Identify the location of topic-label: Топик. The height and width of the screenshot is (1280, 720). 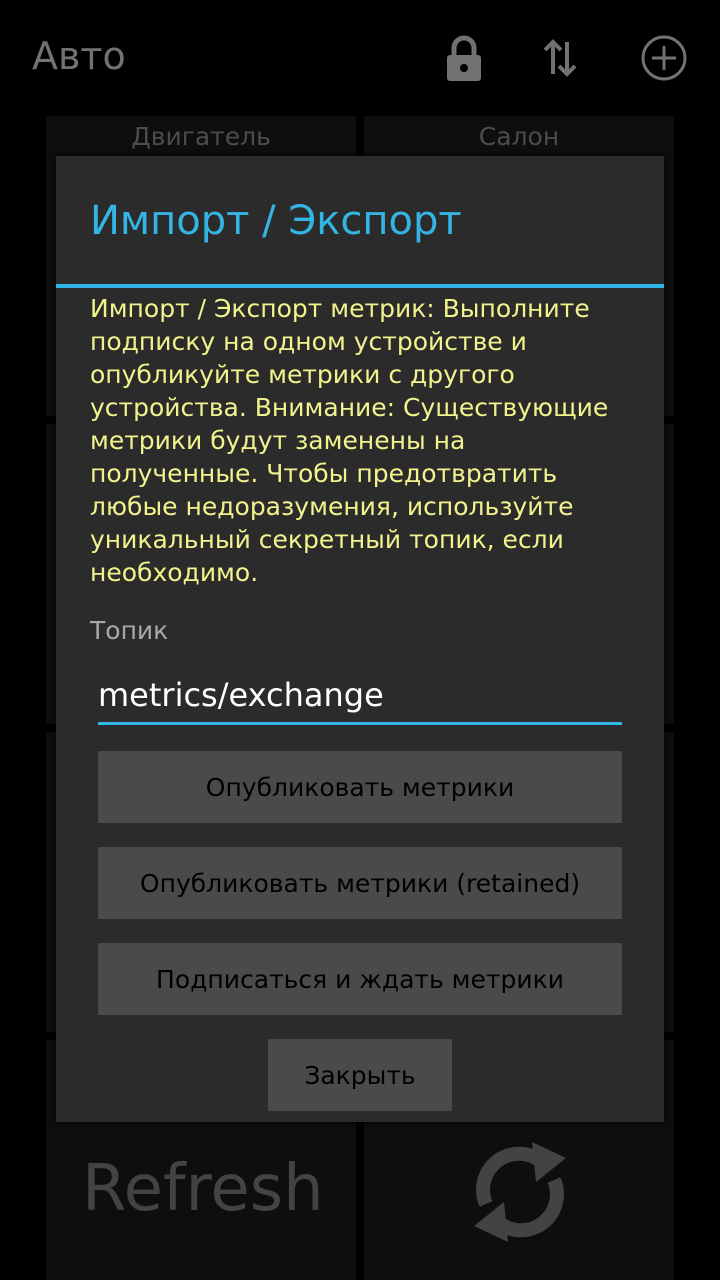
(129, 630).